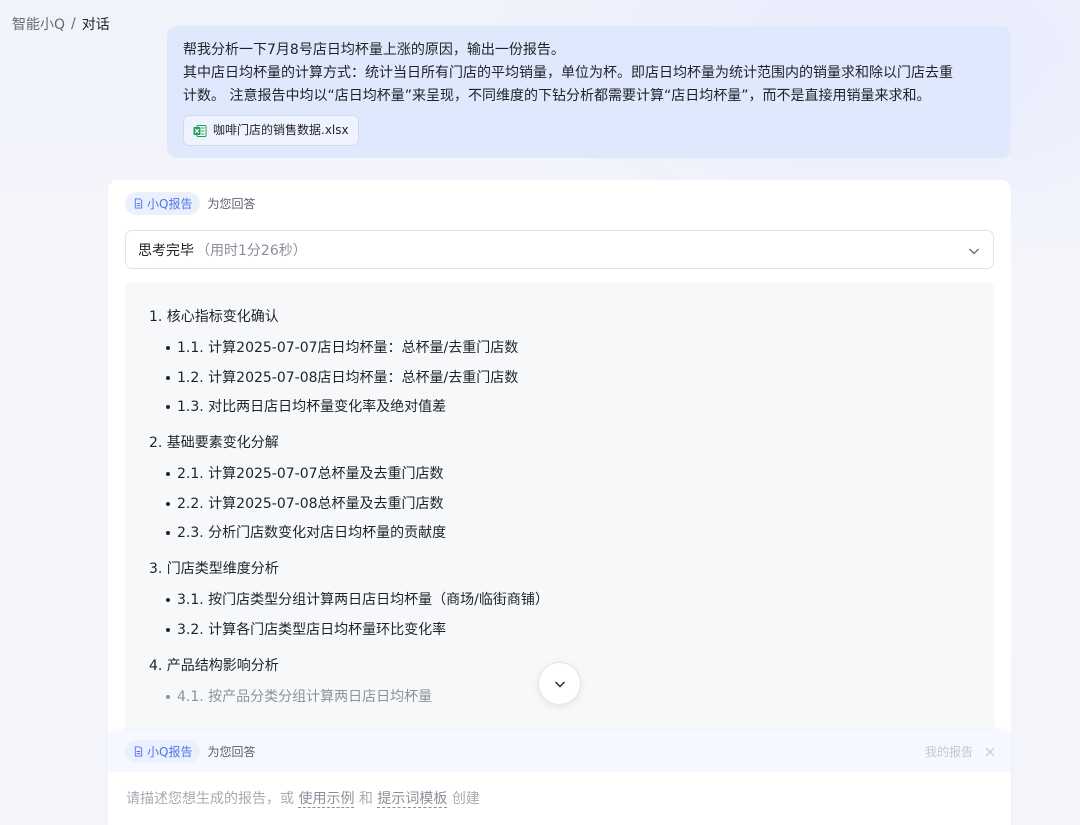 This screenshot has width=1080, height=825. I want to click on breadcrumb-root: 智能小Q, so click(38, 24).